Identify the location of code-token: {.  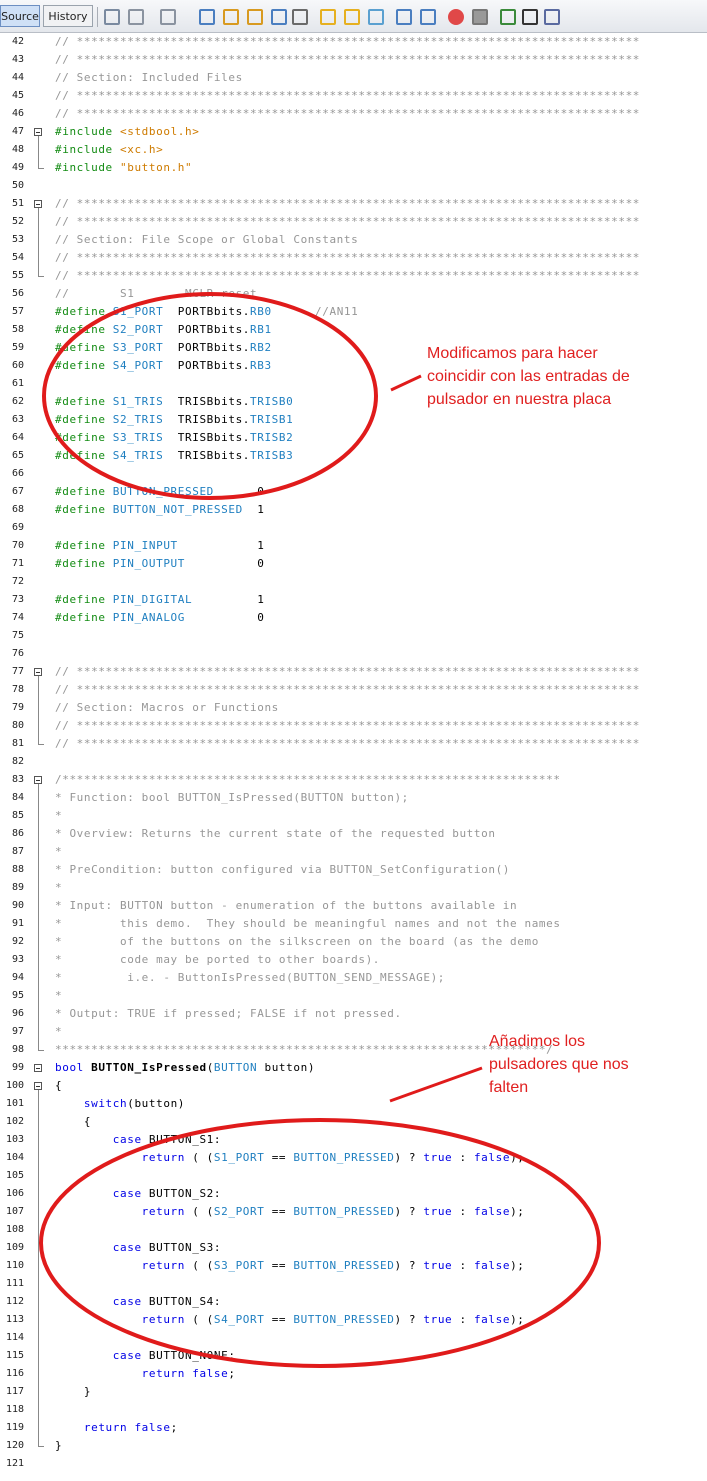
(59, 1085).